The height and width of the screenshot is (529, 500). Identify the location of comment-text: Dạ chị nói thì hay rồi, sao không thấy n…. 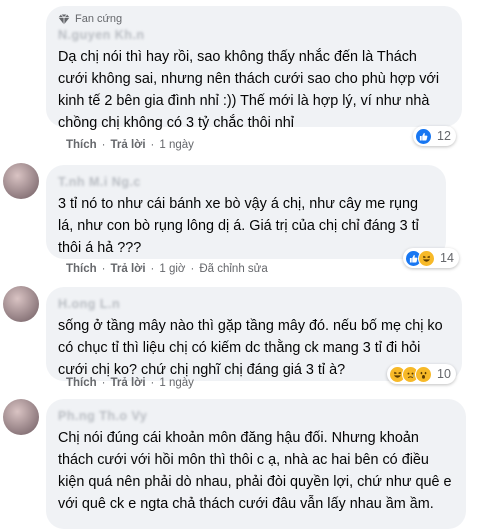
(249, 90).